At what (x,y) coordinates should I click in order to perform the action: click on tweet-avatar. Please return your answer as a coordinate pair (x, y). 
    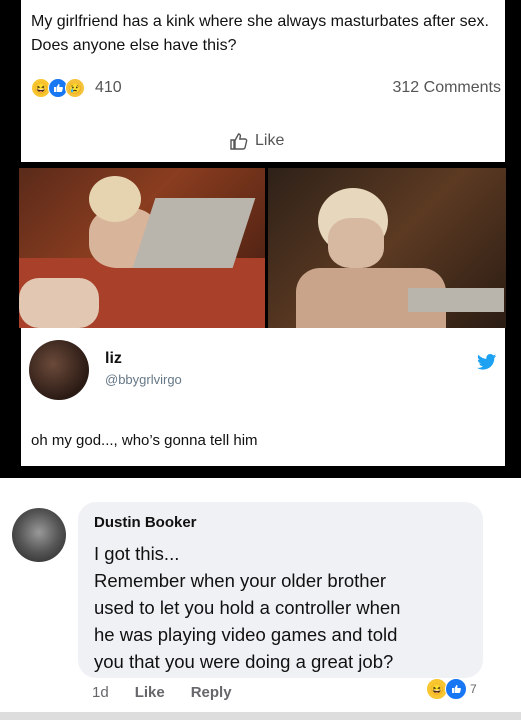
    Looking at the image, I should click on (59, 370).